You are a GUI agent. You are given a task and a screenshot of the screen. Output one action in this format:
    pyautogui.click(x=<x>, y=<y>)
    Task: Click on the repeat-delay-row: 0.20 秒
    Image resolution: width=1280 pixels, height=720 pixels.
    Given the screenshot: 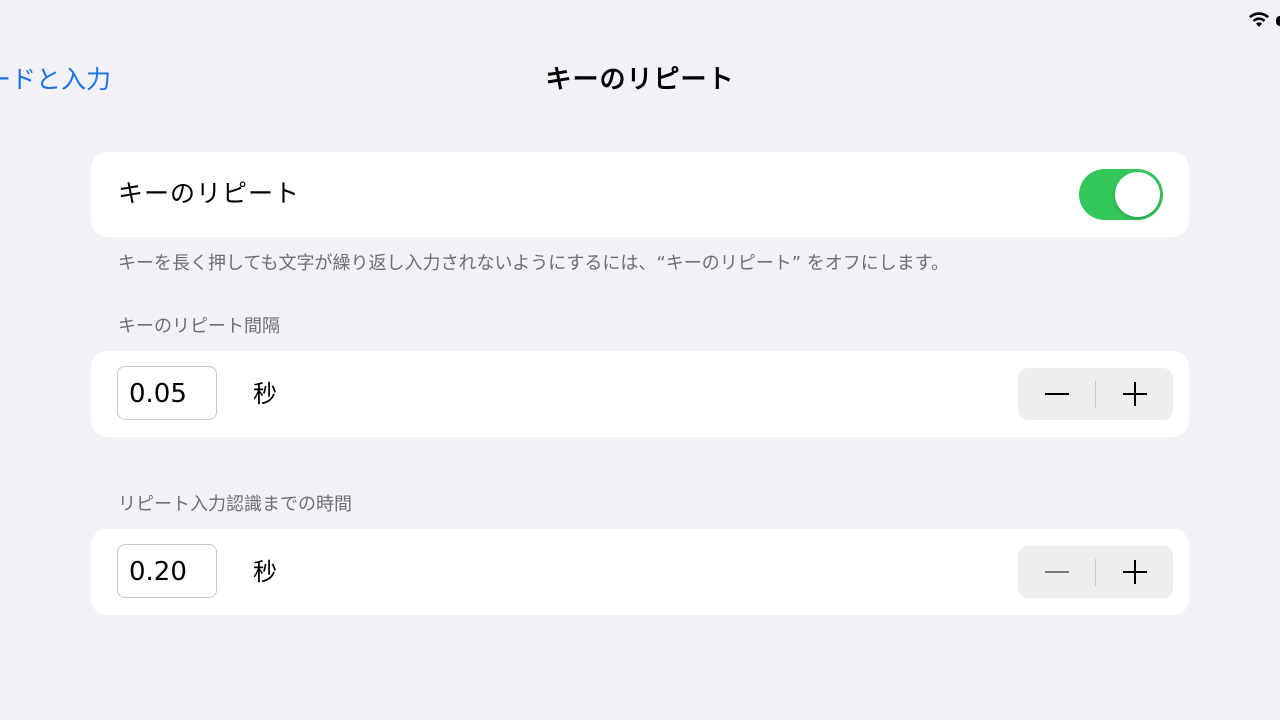 What is the action you would take?
    pyautogui.click(x=640, y=572)
    